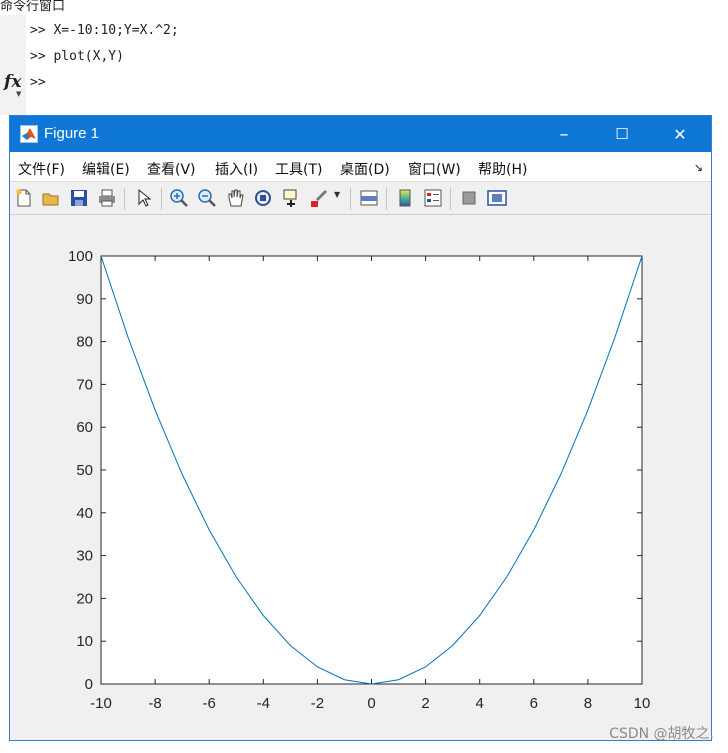 The width and height of the screenshot is (728, 753). I want to click on colorbar-icon, so click(405, 198).